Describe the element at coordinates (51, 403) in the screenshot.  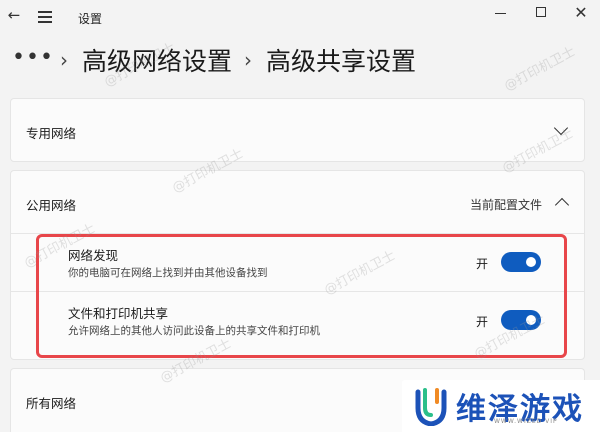
I see `section-label: 所有网络` at that location.